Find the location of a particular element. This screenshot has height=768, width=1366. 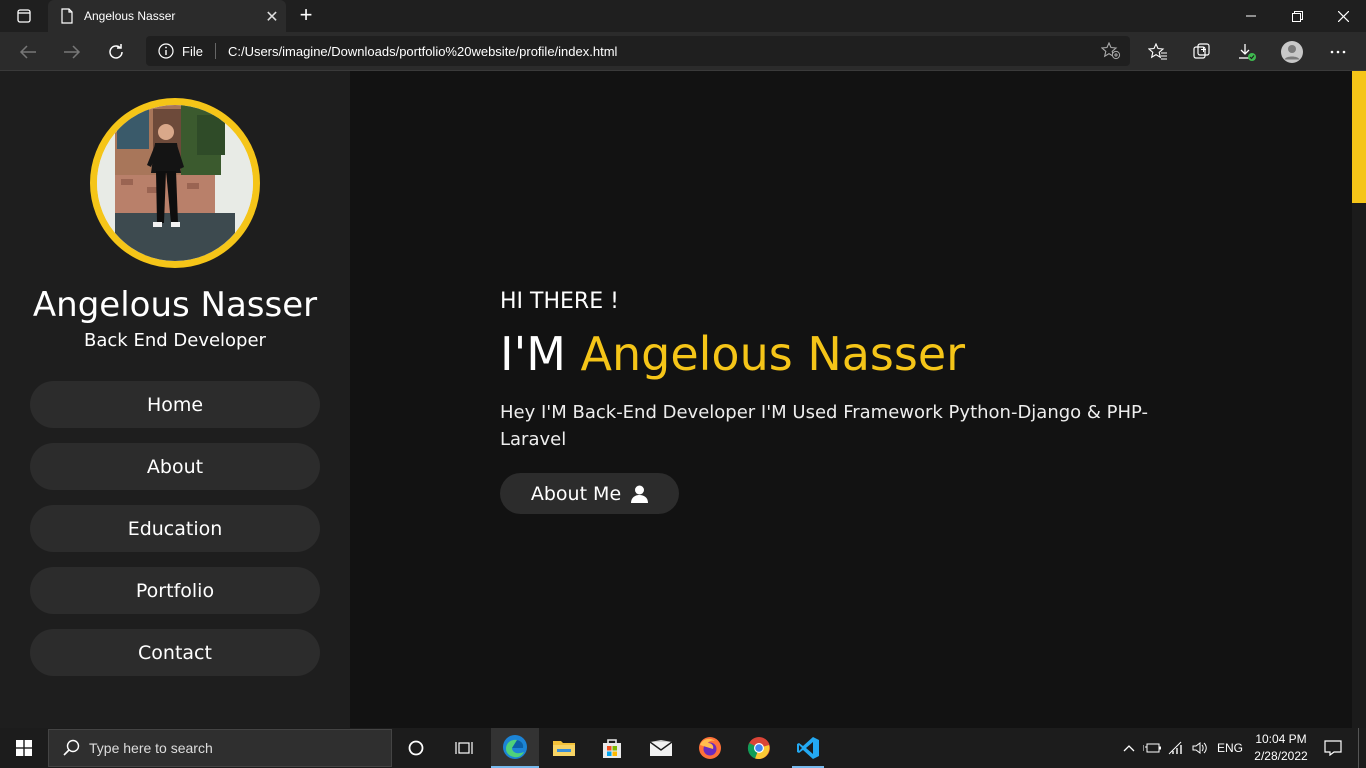

forward-button is located at coordinates (72, 52).